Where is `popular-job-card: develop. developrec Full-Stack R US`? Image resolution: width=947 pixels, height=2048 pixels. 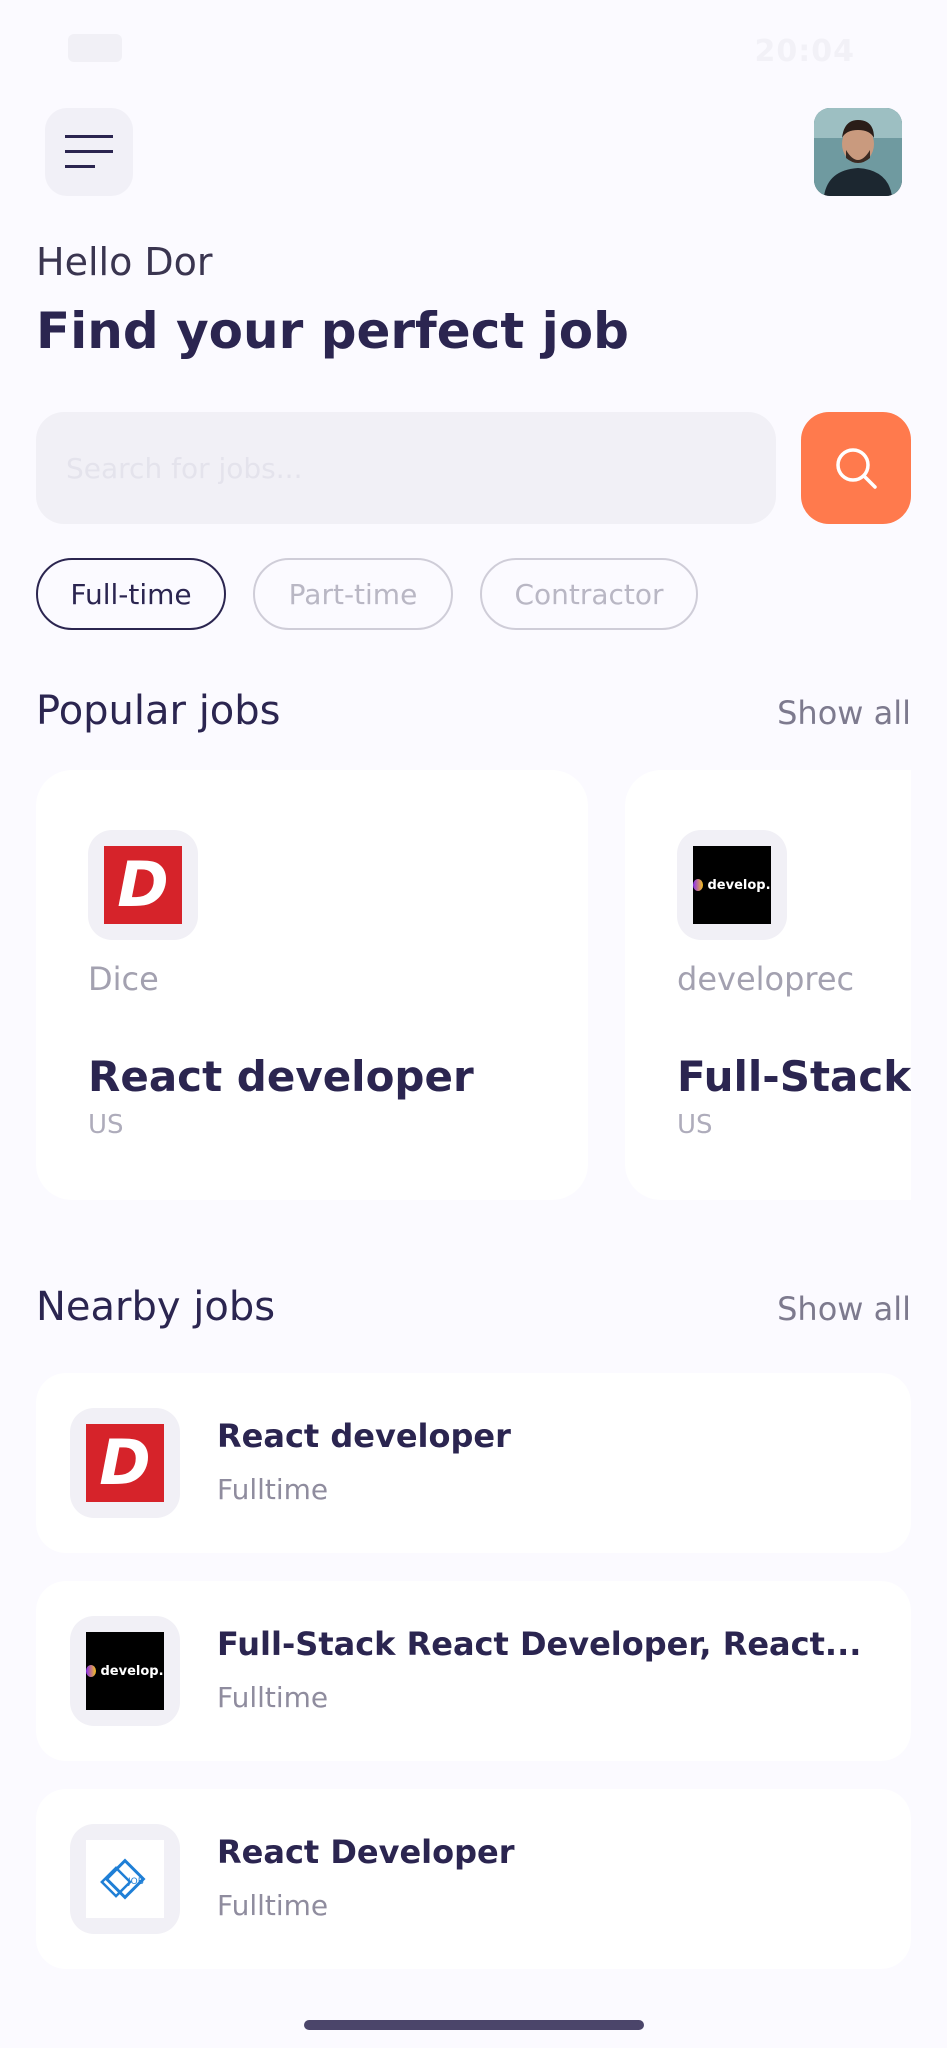 popular-job-card: develop. developrec Full-Stack R US is located at coordinates (768, 985).